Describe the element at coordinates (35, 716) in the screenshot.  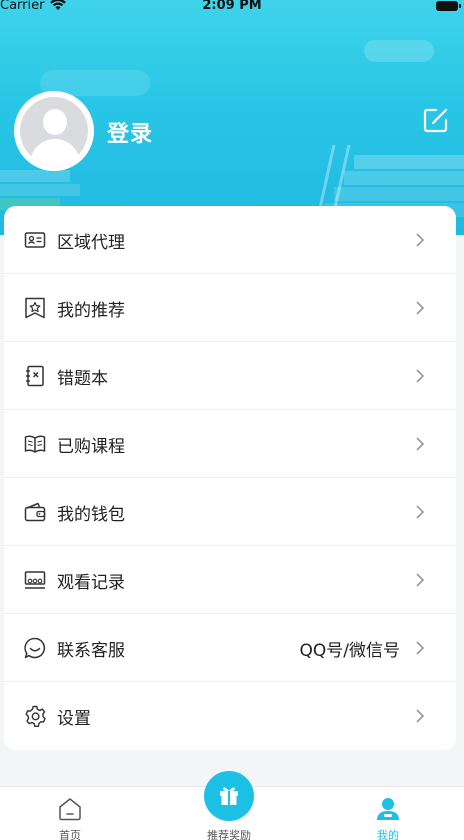
I see `gear-icon` at that location.